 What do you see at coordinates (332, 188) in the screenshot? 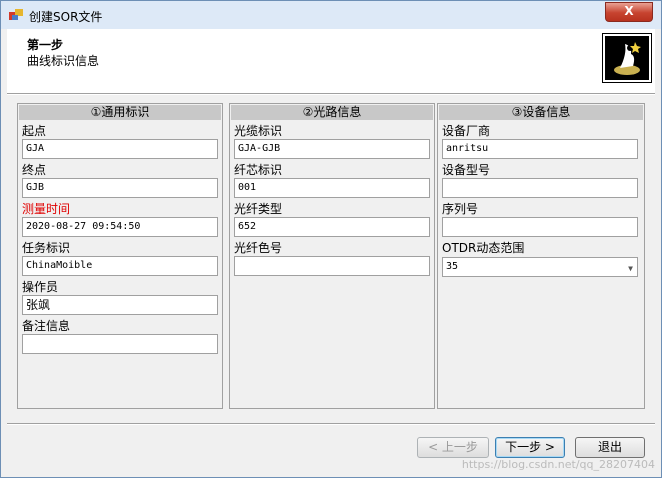
I see `core-field: 001` at bounding box center [332, 188].